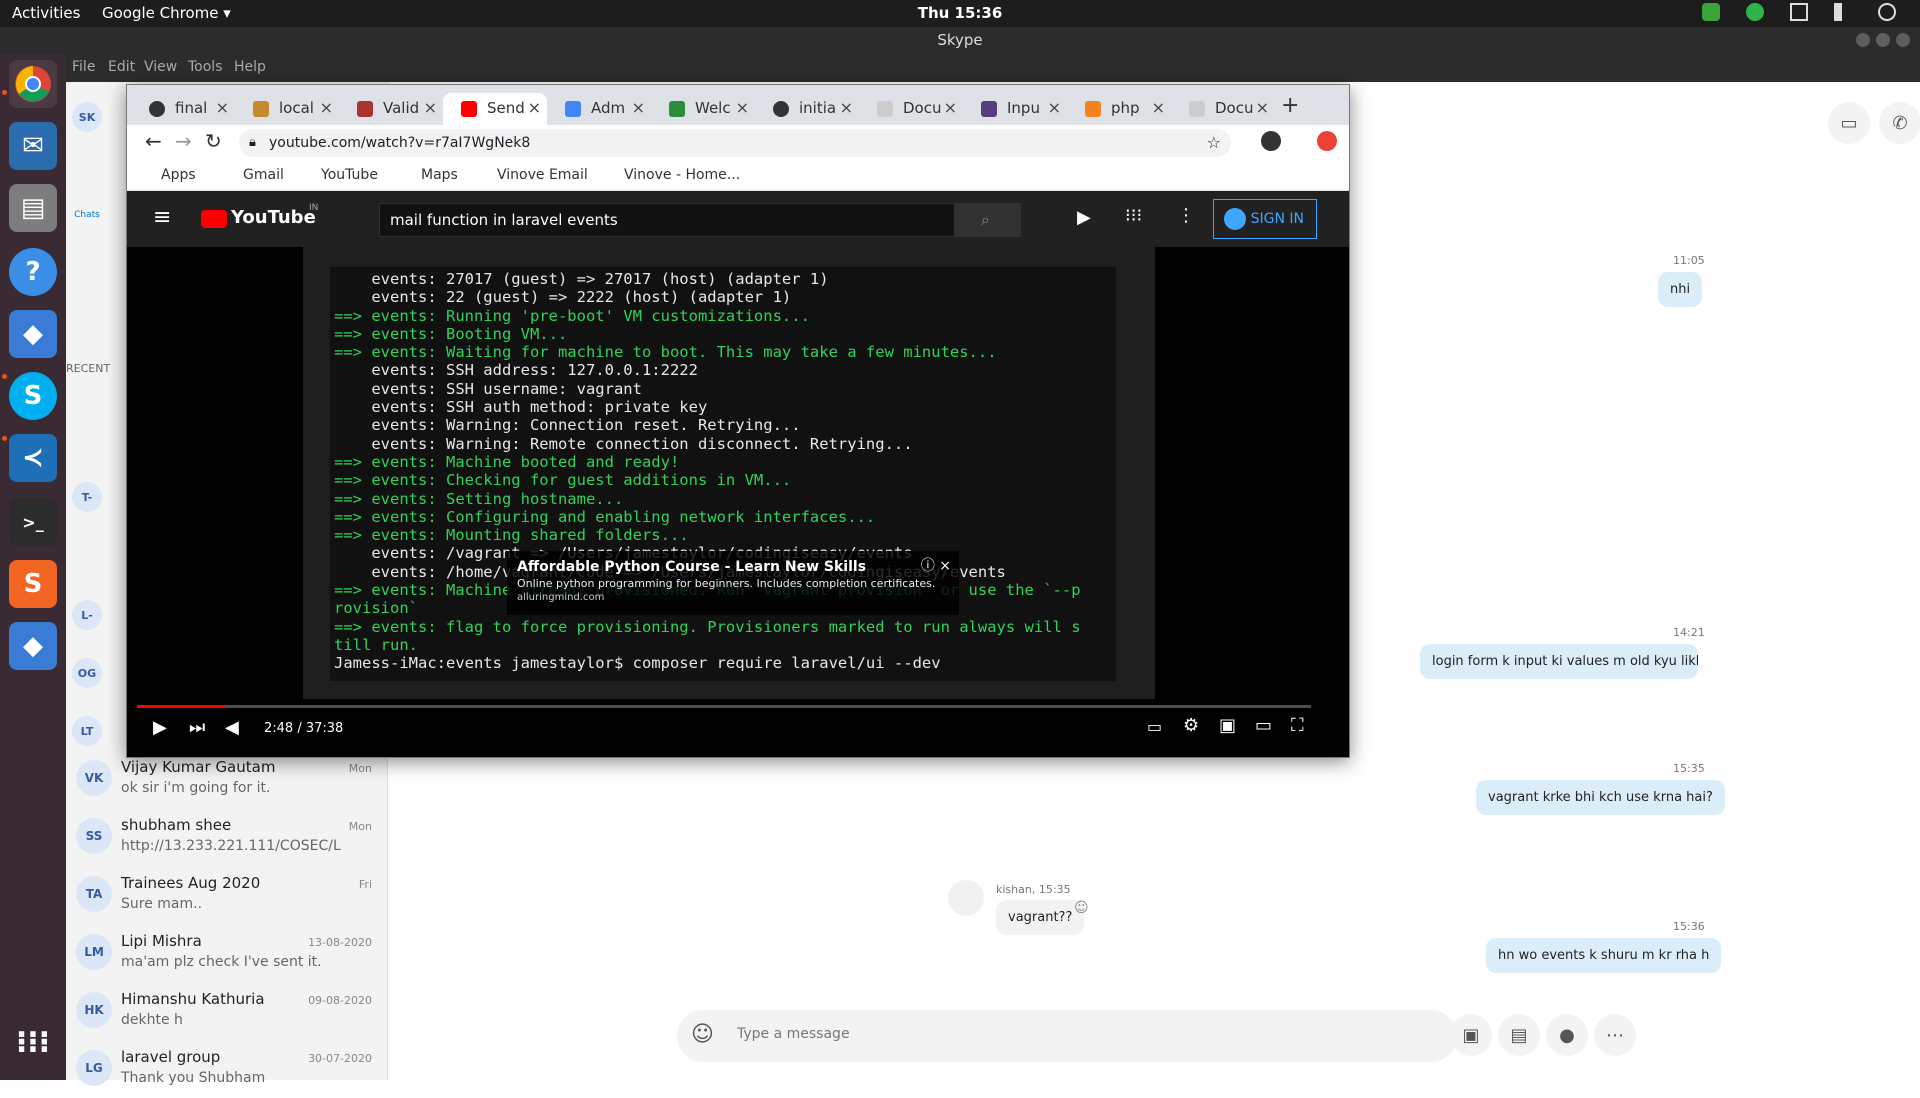 This screenshot has height=1098, width=1920. Describe the element at coordinates (87, 615) in the screenshot. I see `recent-chat-avatar: L-` at that location.